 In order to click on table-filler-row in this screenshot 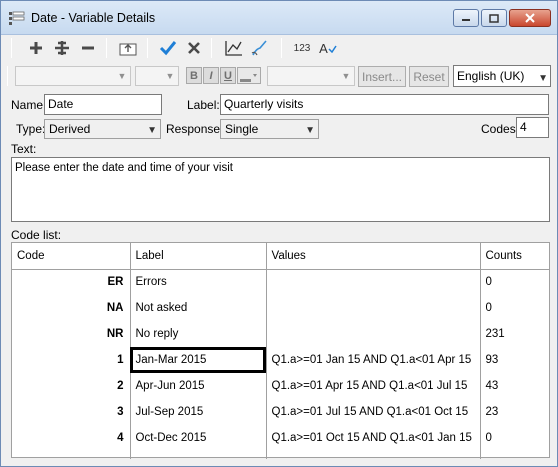, I will do `click(280, 455)`.